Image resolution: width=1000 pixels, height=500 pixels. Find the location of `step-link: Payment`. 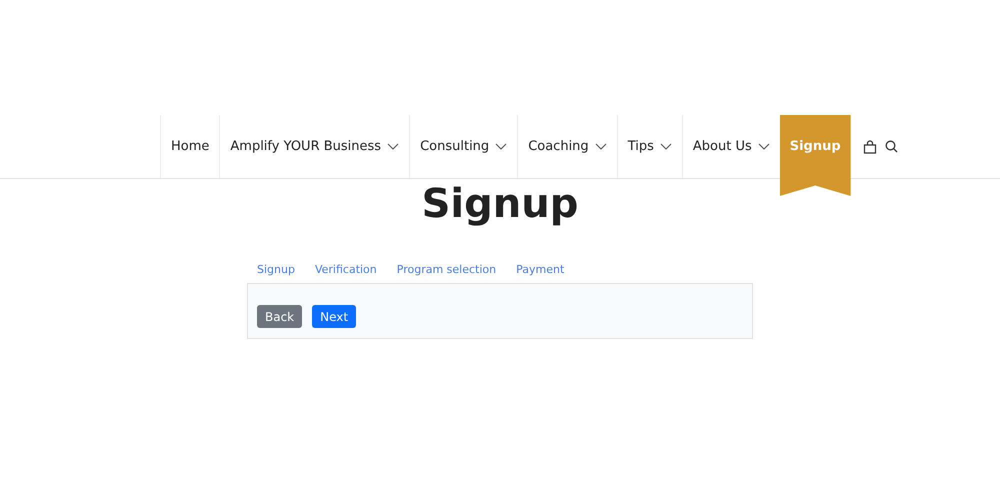

step-link: Payment is located at coordinates (540, 269).